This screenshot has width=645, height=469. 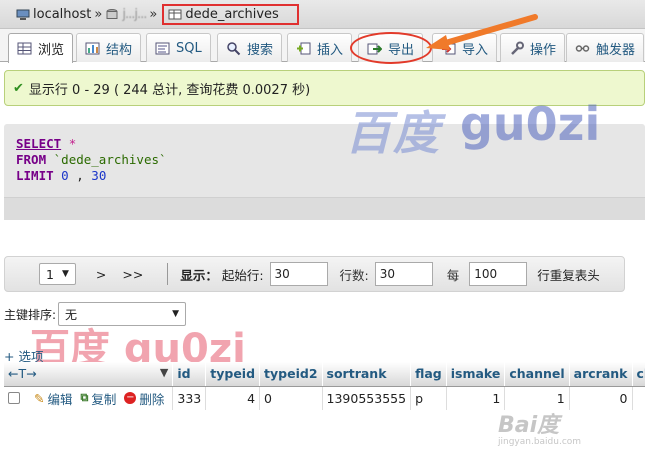 What do you see at coordinates (601, 374) in the screenshot?
I see `column-header-arcrank: arcrank` at bounding box center [601, 374].